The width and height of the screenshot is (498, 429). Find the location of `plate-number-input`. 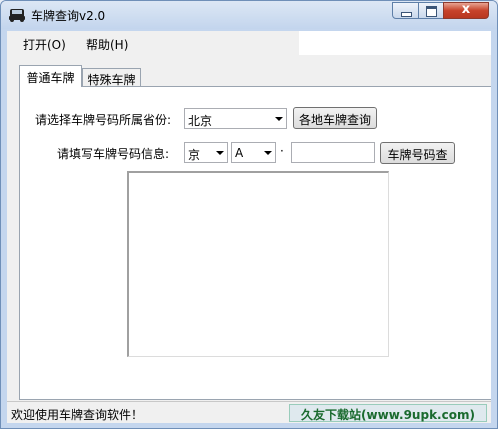

plate-number-input is located at coordinates (333, 152).